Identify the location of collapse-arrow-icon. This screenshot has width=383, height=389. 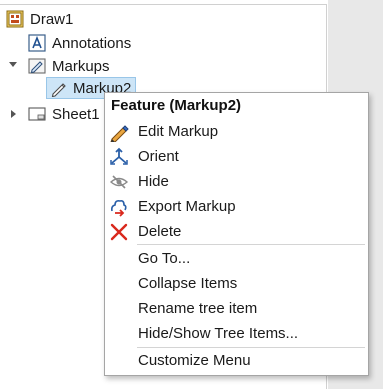
(14, 114).